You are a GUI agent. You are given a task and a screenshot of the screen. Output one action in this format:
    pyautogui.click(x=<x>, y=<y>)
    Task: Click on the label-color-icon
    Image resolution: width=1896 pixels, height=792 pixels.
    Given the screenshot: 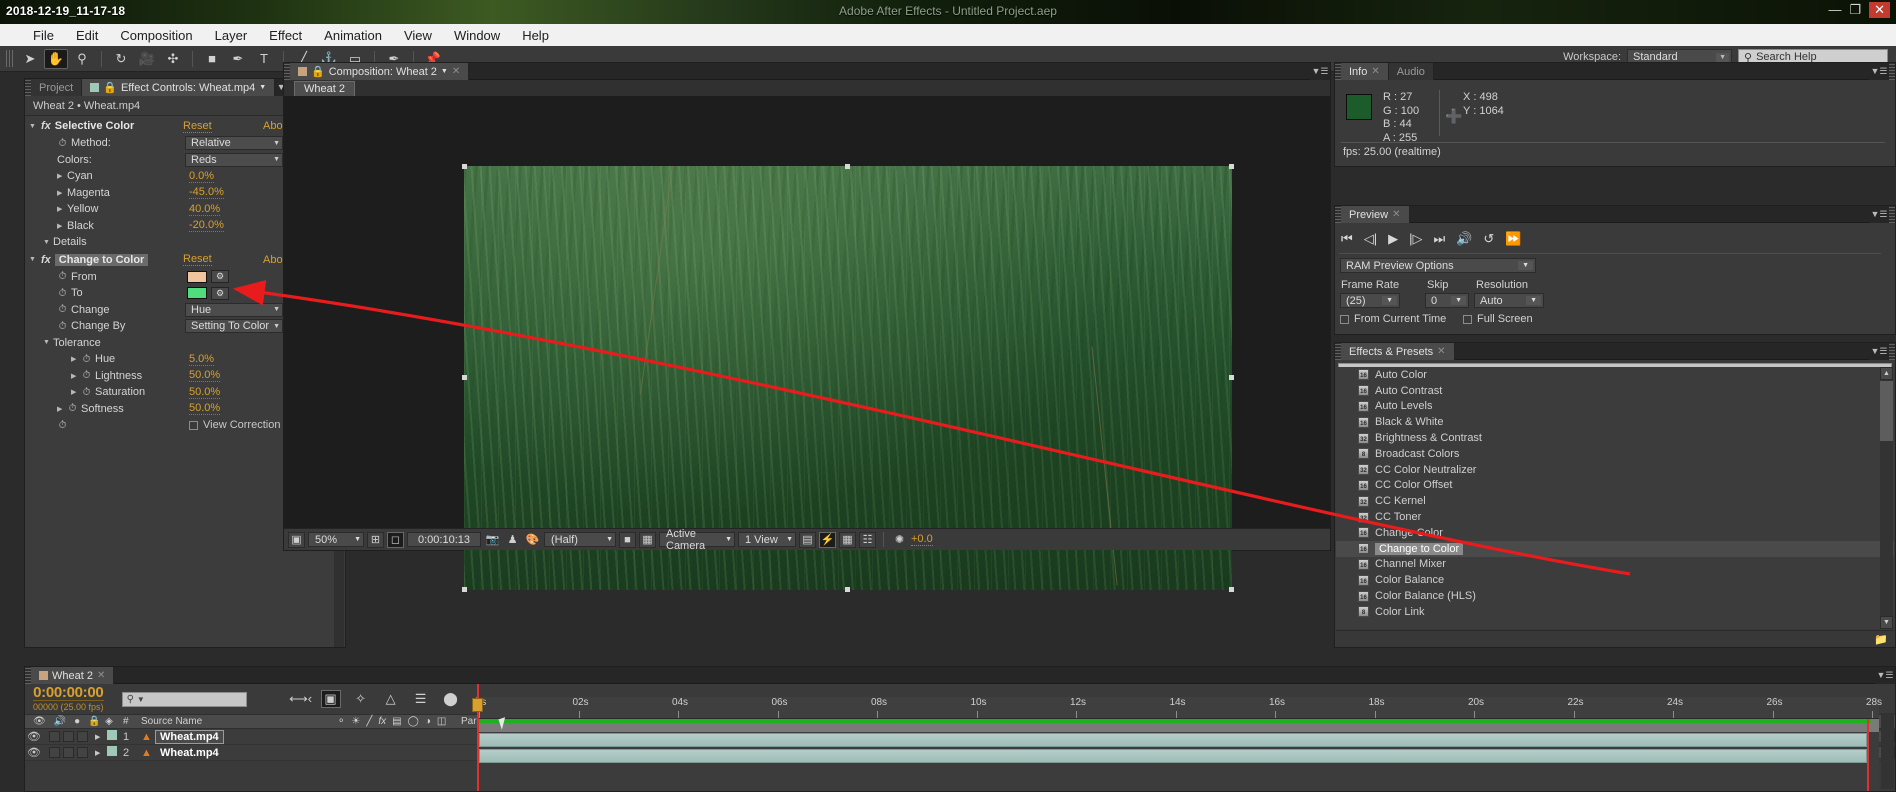 What is the action you would take?
    pyautogui.click(x=112, y=751)
    